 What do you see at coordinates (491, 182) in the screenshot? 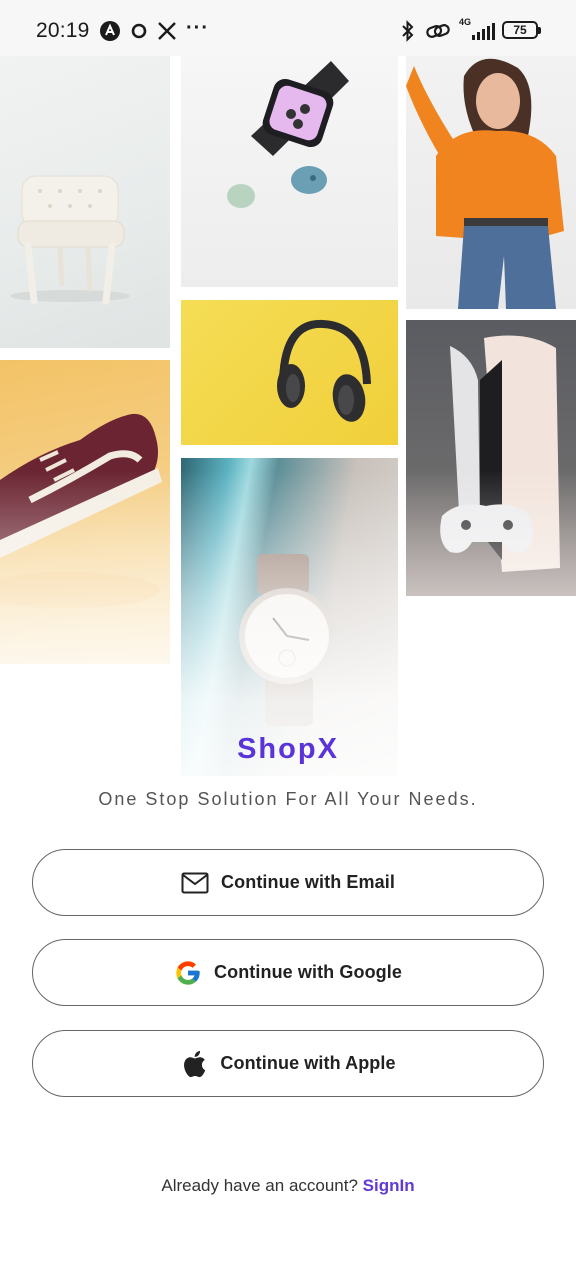
I see `woman-sweater-image` at bounding box center [491, 182].